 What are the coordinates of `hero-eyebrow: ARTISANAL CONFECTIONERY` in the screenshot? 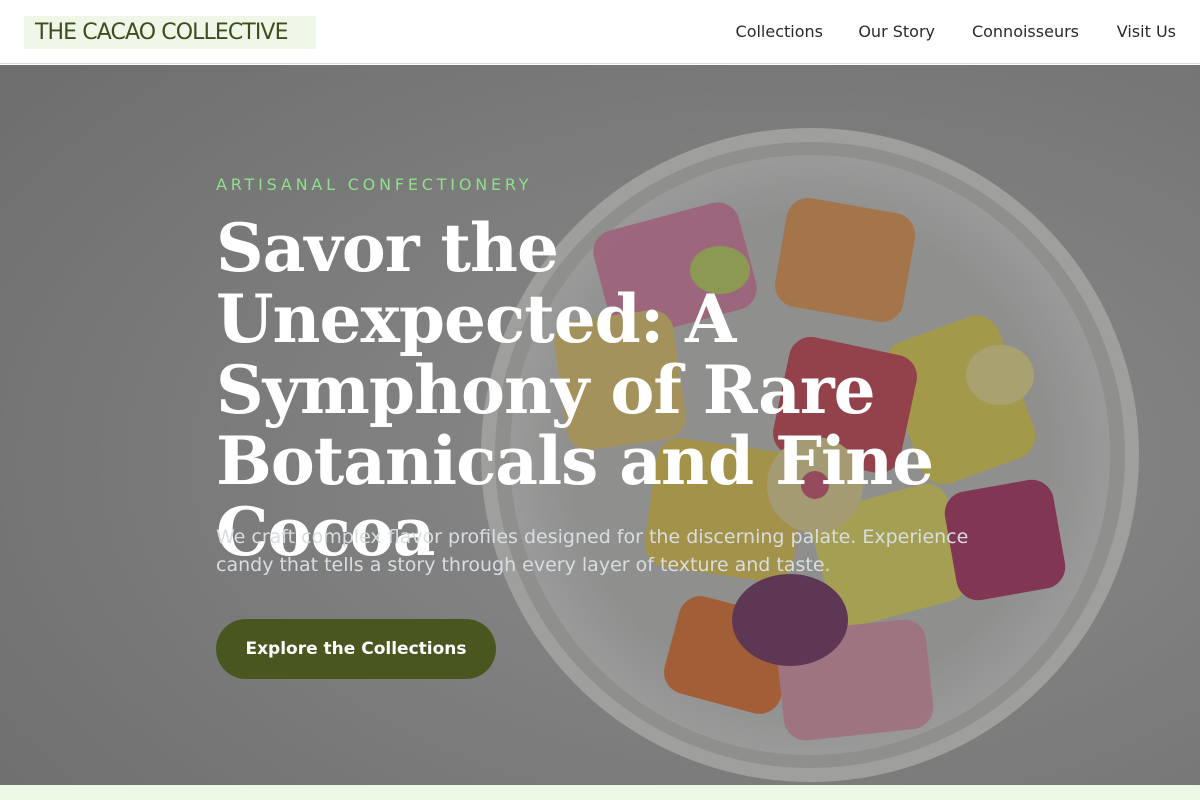 It's located at (374, 184).